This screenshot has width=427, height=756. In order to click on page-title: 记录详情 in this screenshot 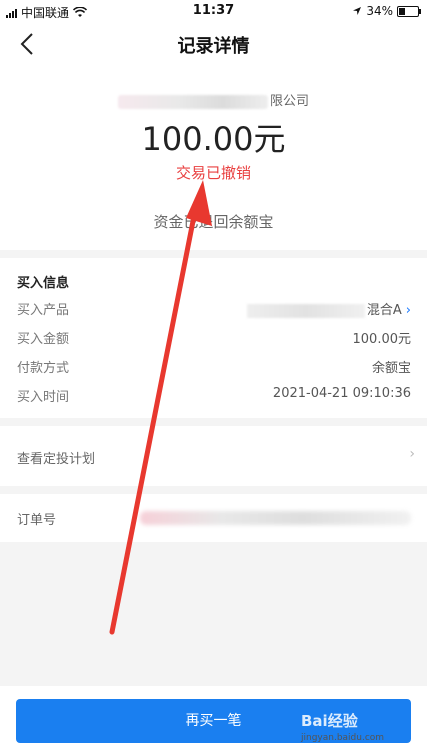, I will do `click(213, 46)`.